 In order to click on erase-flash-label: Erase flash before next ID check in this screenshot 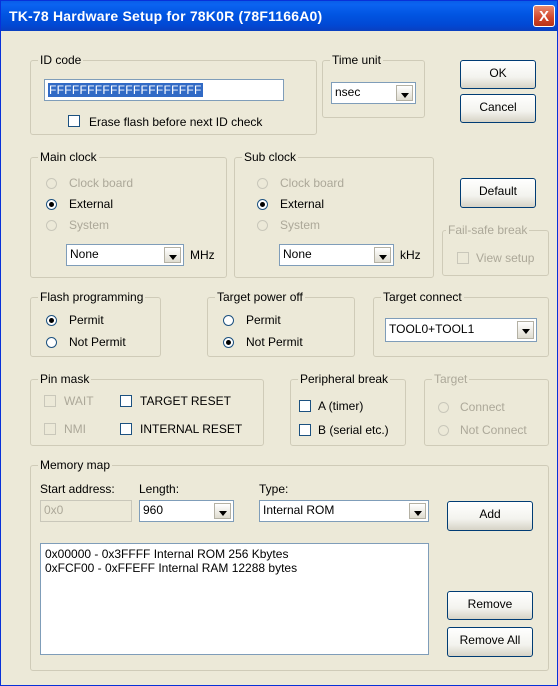, I will do `click(176, 122)`.